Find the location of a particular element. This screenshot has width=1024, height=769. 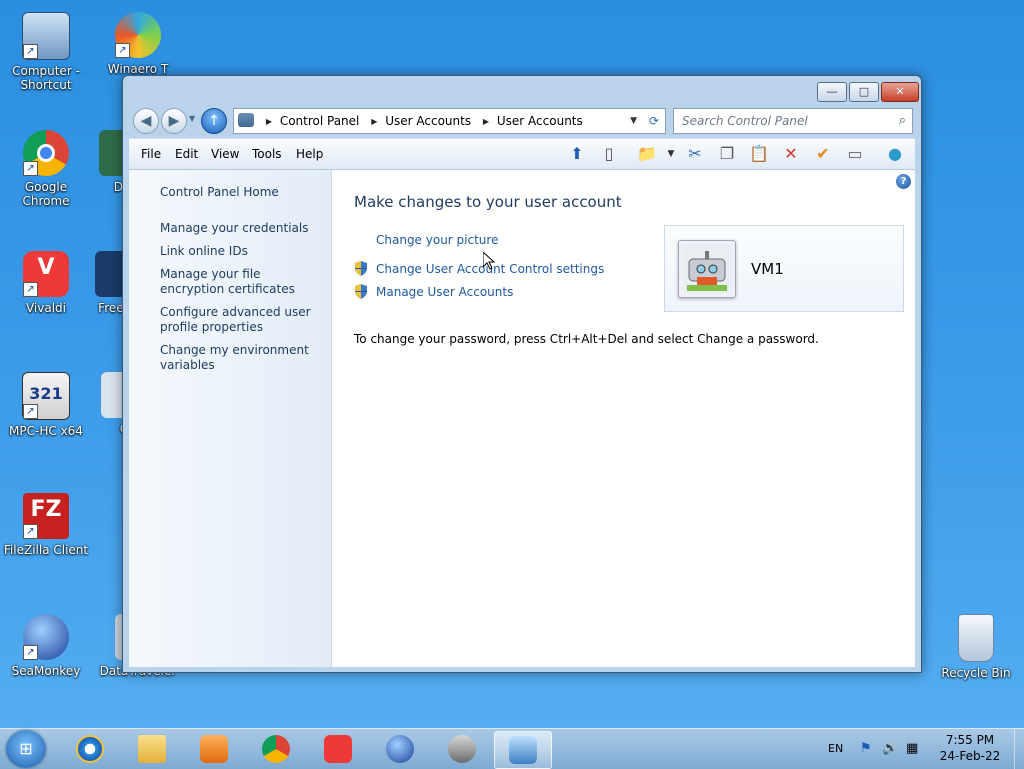

menu-edit: Edit is located at coordinates (186, 154).